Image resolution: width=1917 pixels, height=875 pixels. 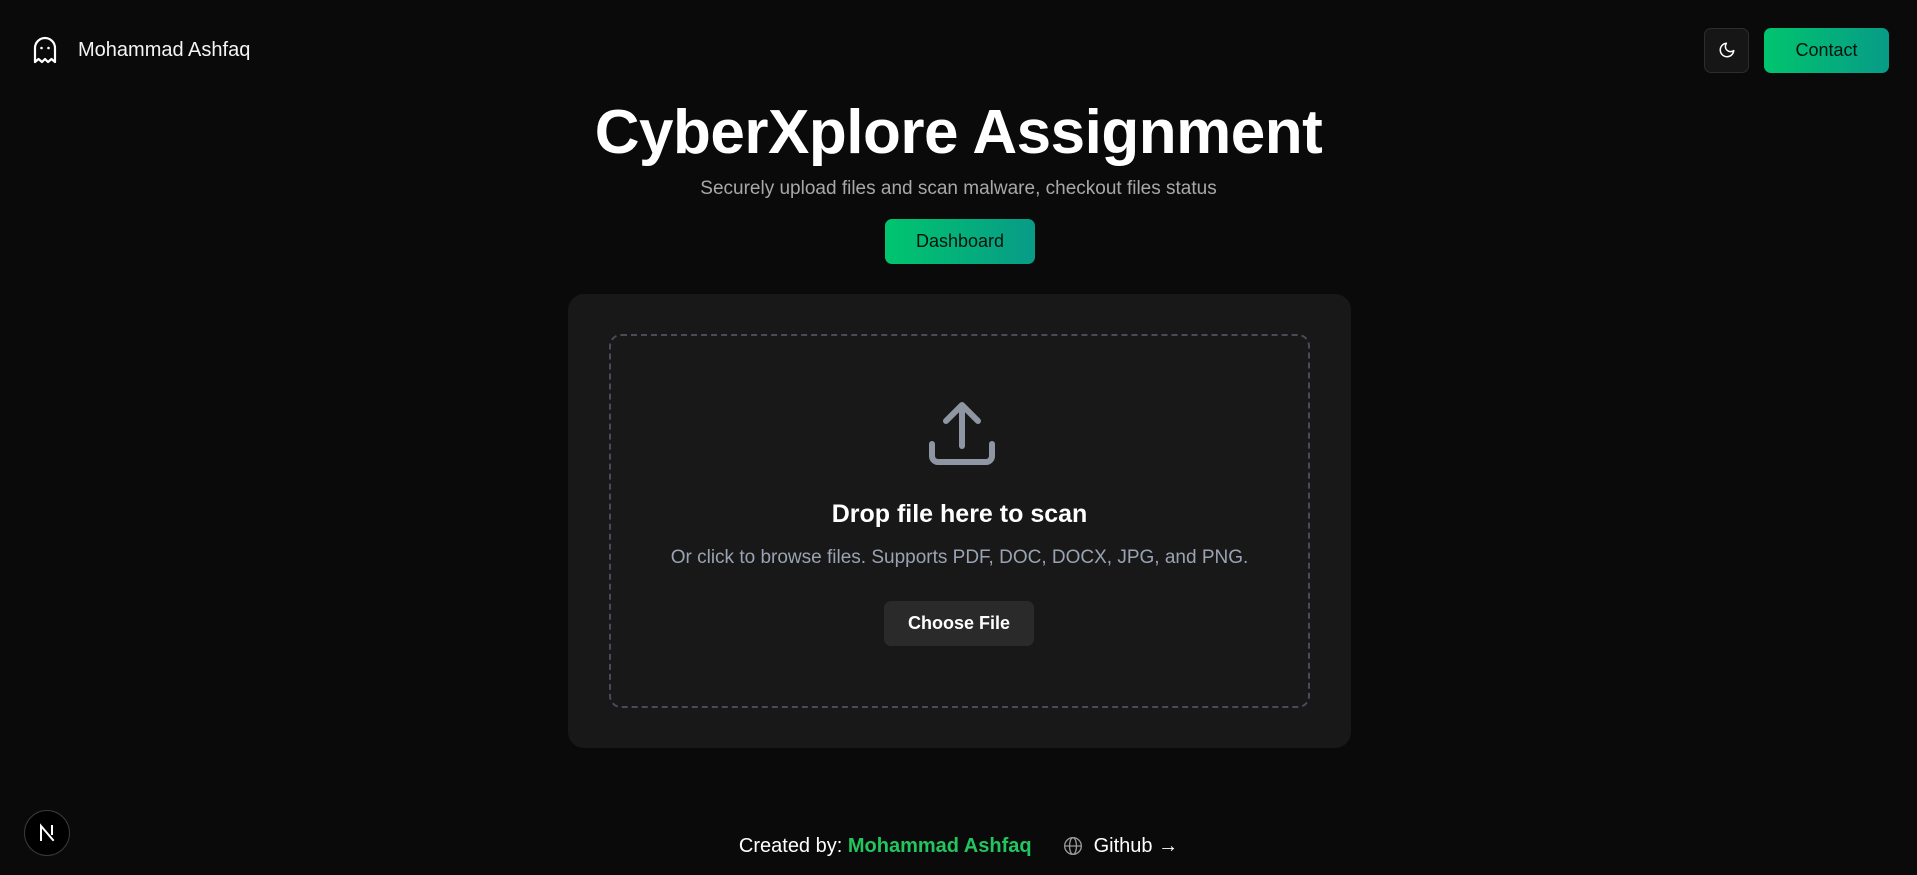 I want to click on theme-toggle-button, so click(x=1726, y=50).